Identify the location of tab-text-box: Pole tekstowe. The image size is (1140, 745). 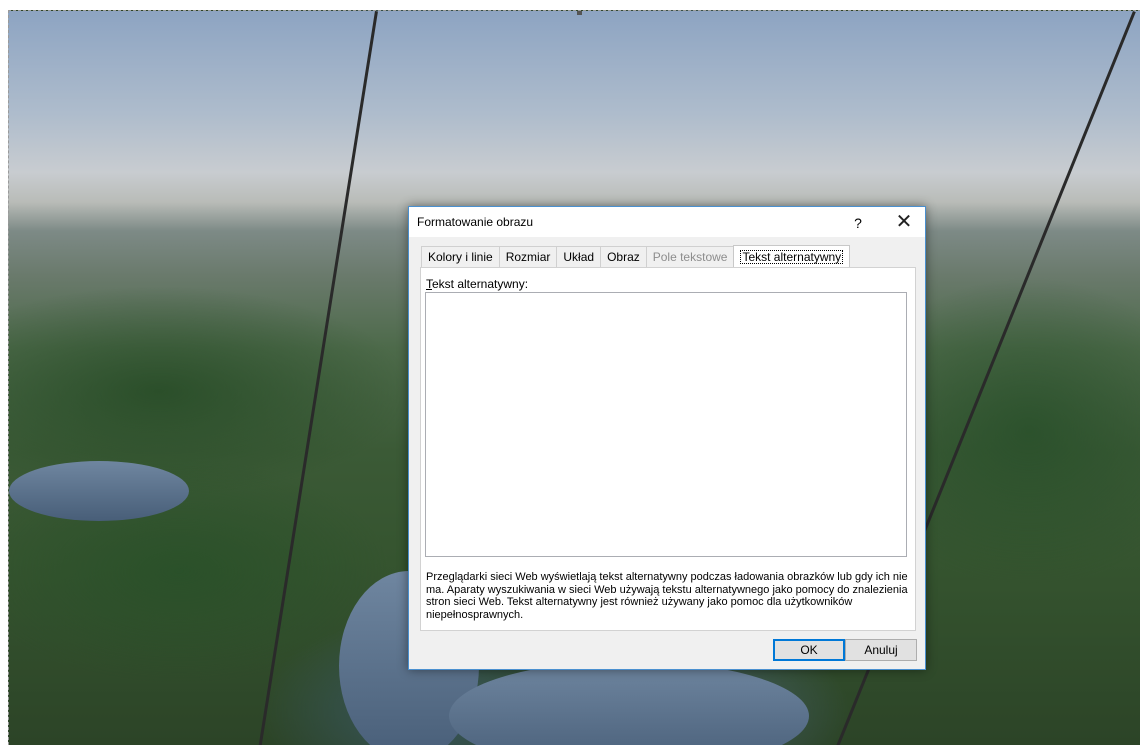
(690, 256).